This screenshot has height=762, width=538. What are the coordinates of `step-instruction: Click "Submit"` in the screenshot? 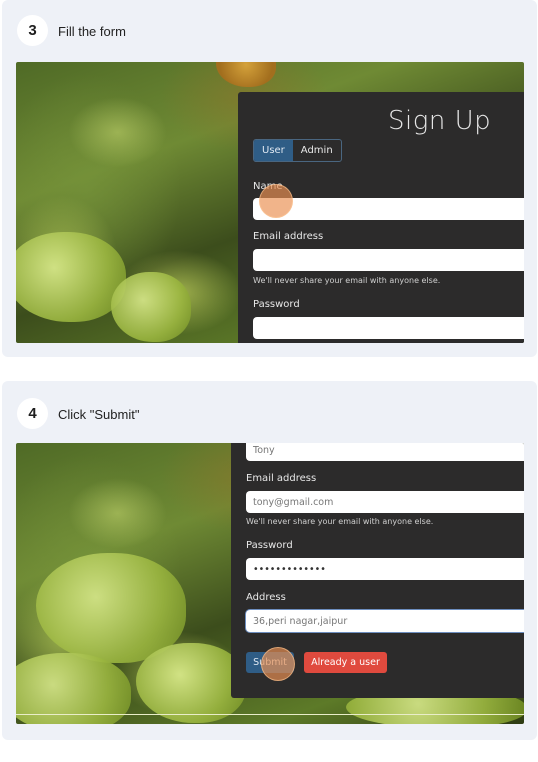 It's located at (99, 414).